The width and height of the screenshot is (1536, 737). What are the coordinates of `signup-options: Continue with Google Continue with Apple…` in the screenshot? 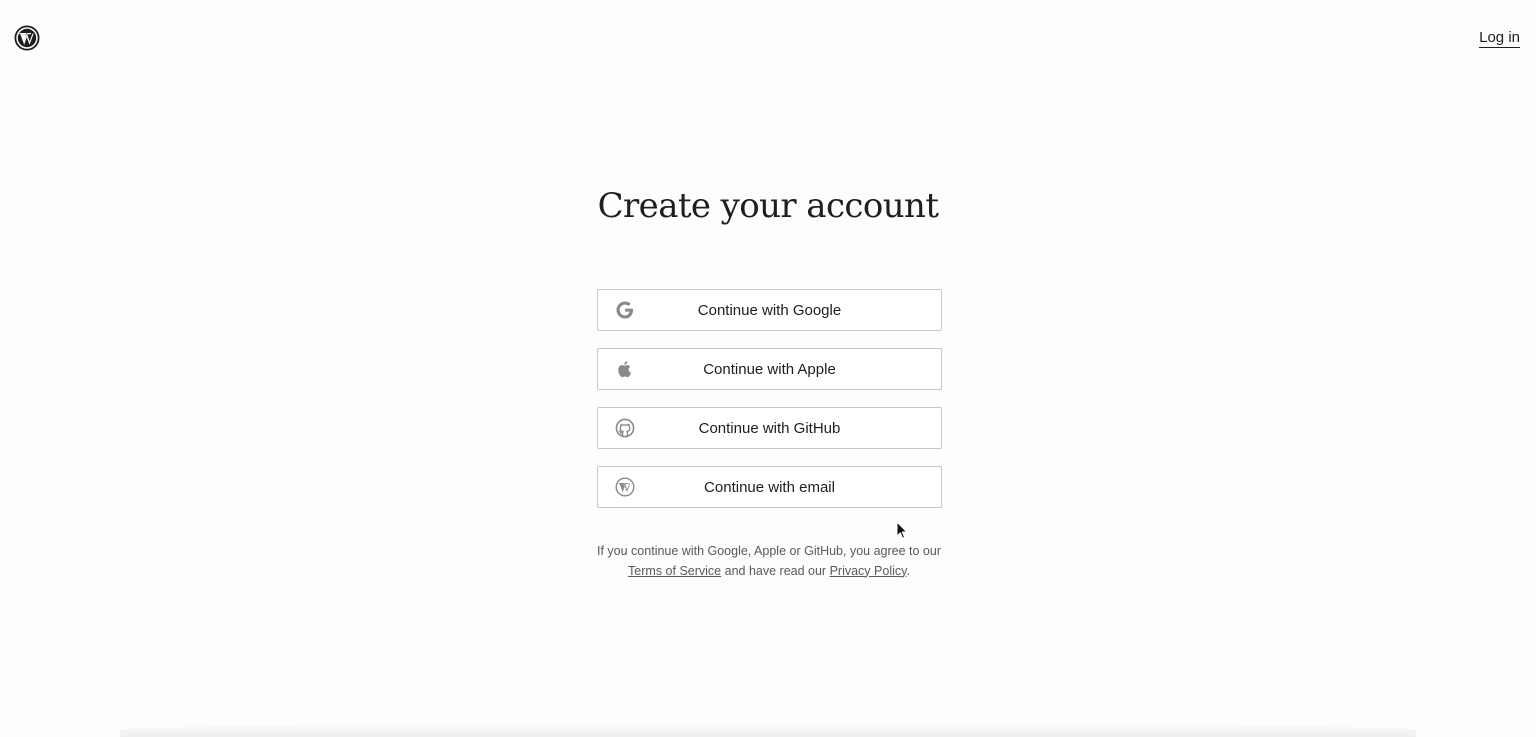 It's located at (769, 407).